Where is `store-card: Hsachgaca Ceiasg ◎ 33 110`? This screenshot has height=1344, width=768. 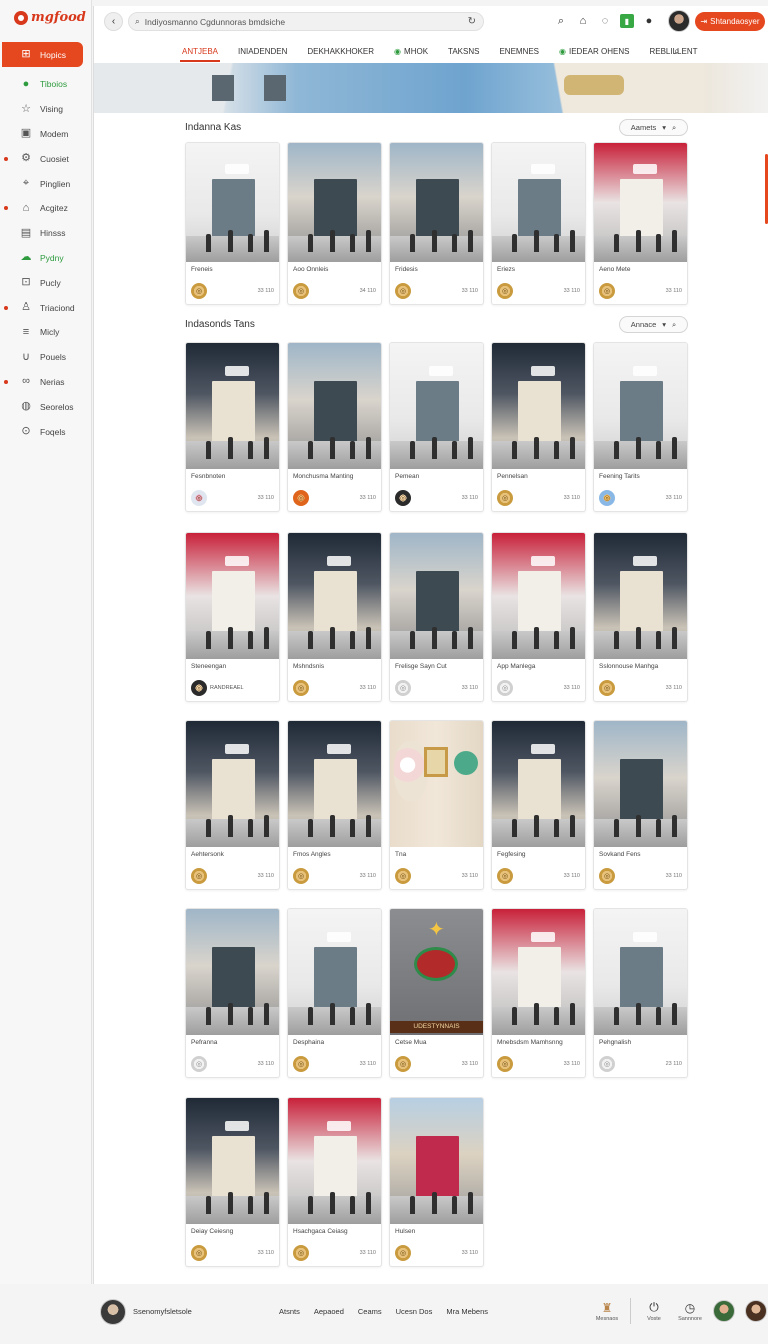
store-card: Hsachgaca Ceiasg ◎ 33 110 is located at coordinates (334, 1182).